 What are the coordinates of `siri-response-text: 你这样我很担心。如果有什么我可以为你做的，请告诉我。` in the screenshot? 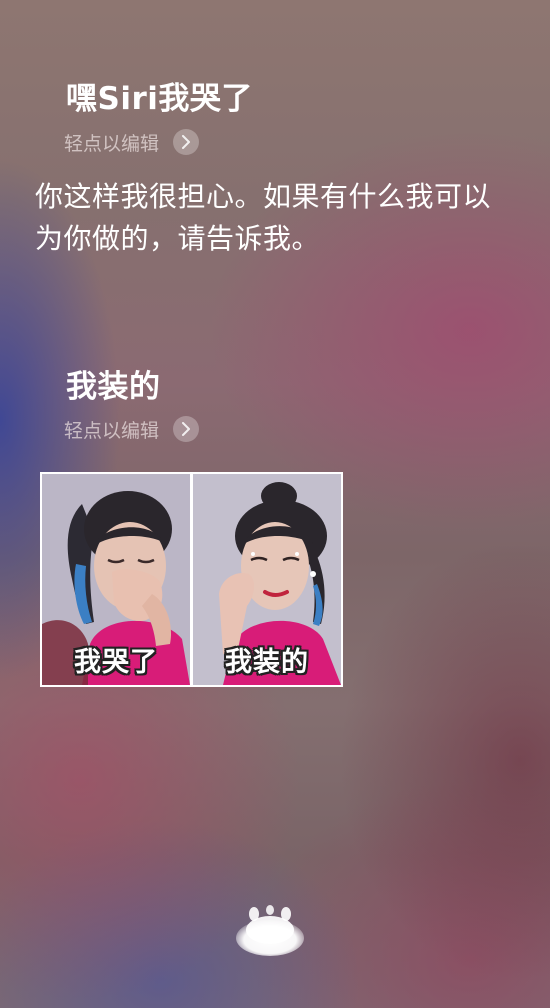 It's located at (263, 217).